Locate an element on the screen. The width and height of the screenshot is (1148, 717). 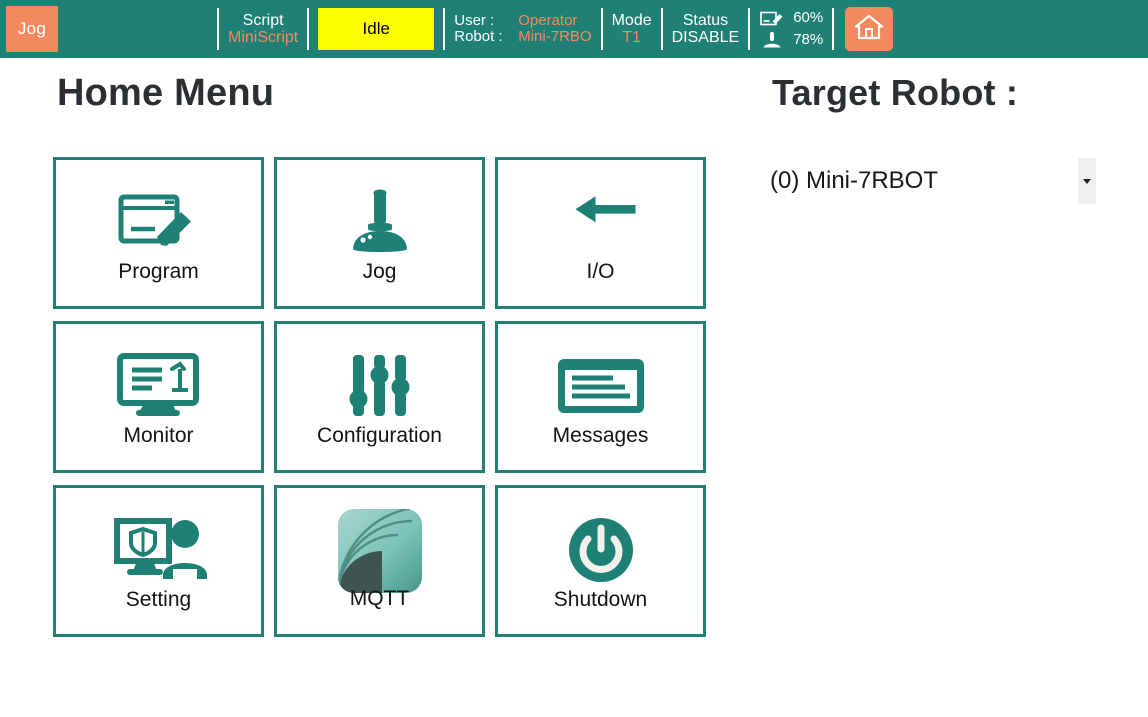
menu-tile-io: I/O is located at coordinates (600, 233).